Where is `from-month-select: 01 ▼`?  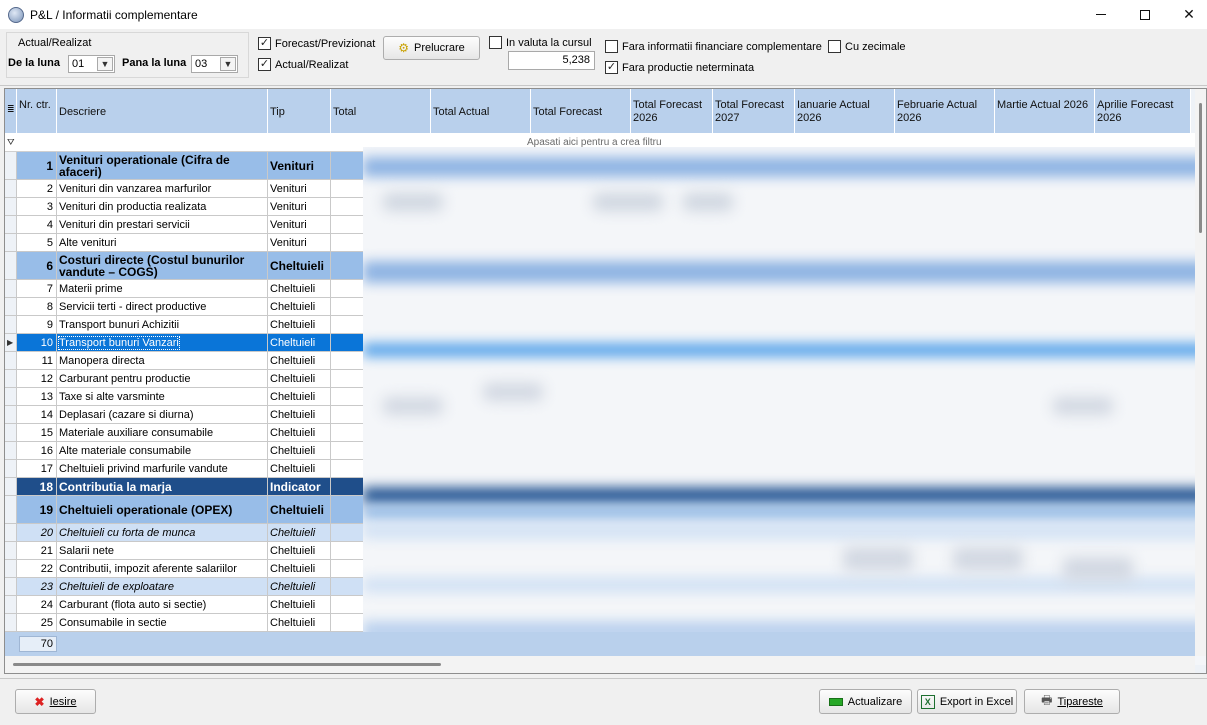
from-month-select: 01 ▼ is located at coordinates (91, 64).